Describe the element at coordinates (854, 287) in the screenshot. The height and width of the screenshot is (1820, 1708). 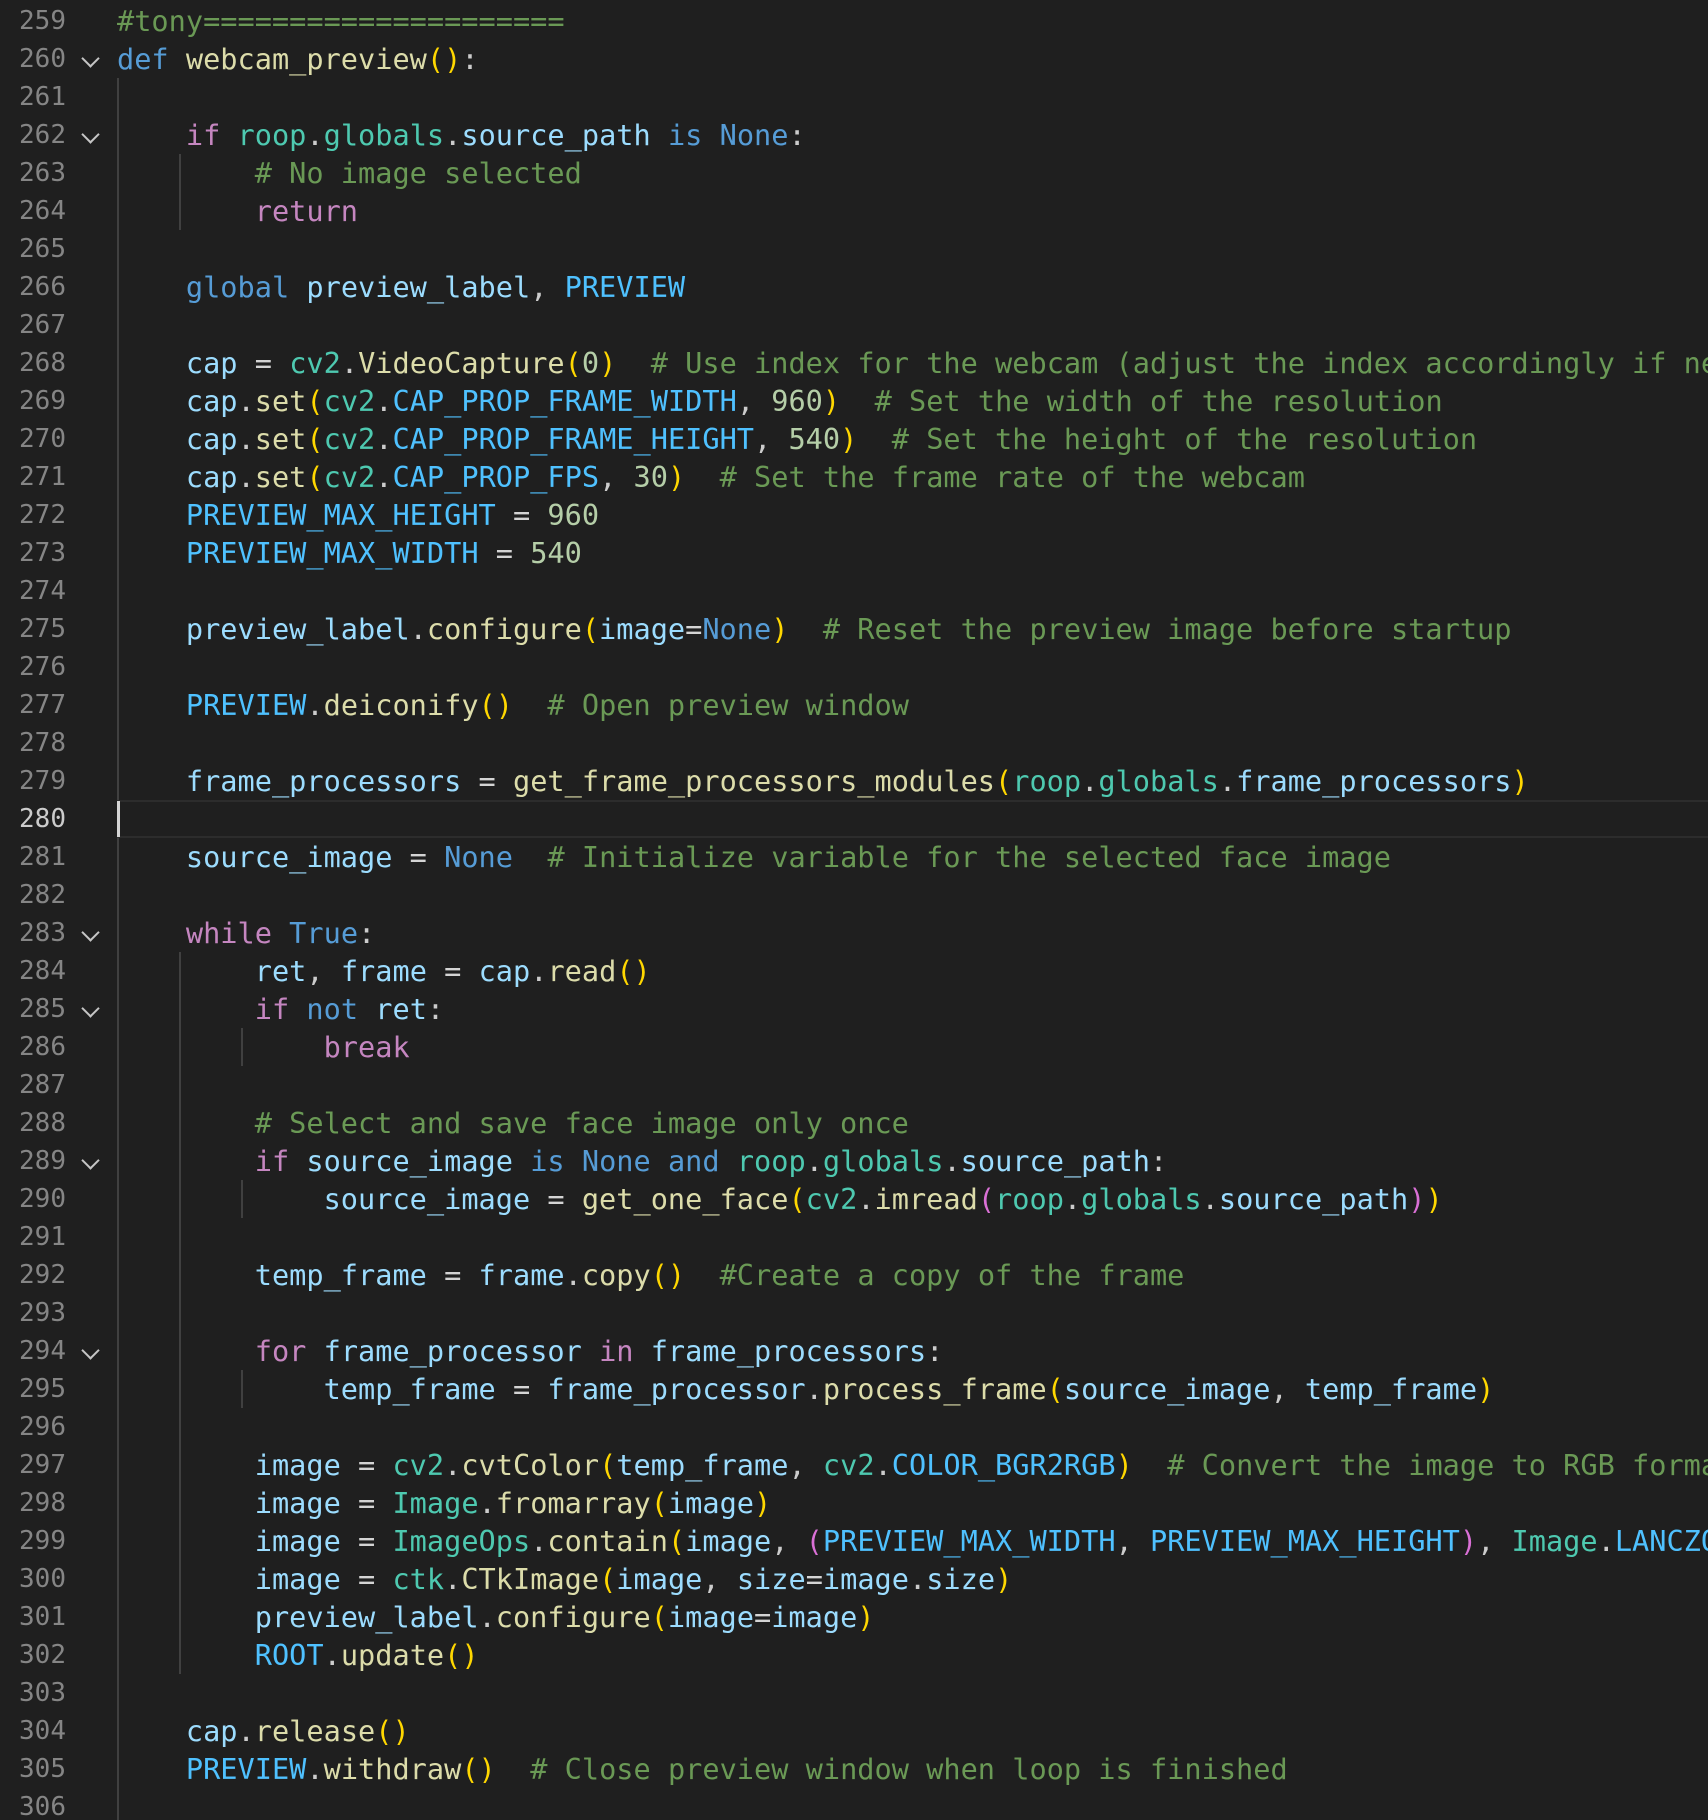
I see `code-line: 266 global preview_label, PREVIEW` at that location.